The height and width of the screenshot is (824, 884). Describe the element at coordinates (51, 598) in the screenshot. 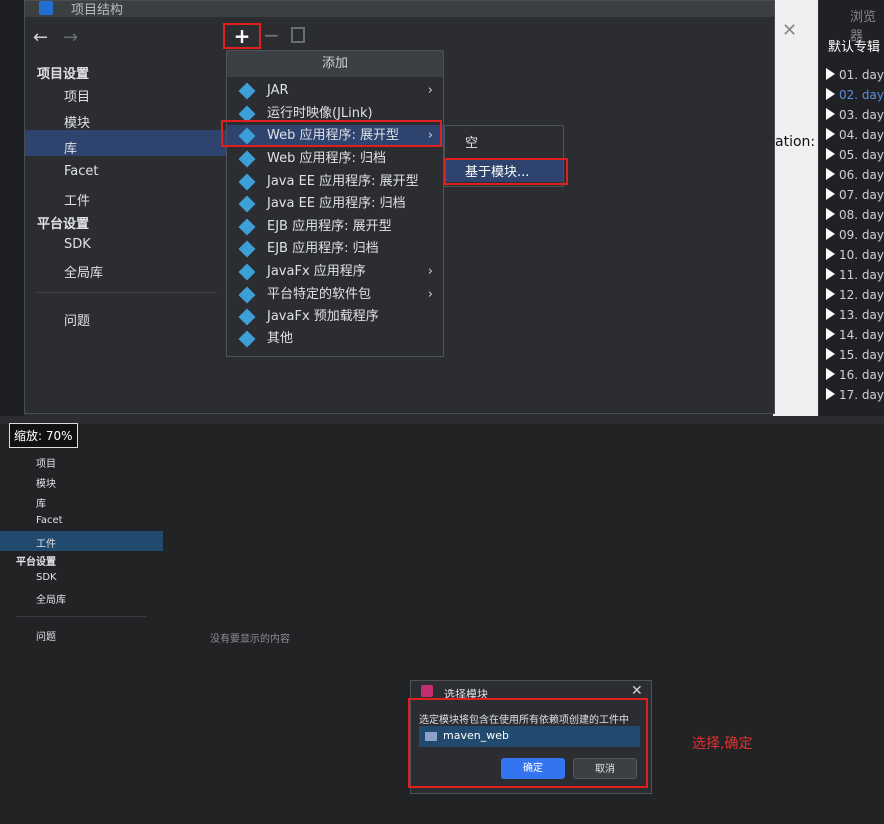

I see `bottom-sidebar-item-global-libraries: 全局库` at that location.